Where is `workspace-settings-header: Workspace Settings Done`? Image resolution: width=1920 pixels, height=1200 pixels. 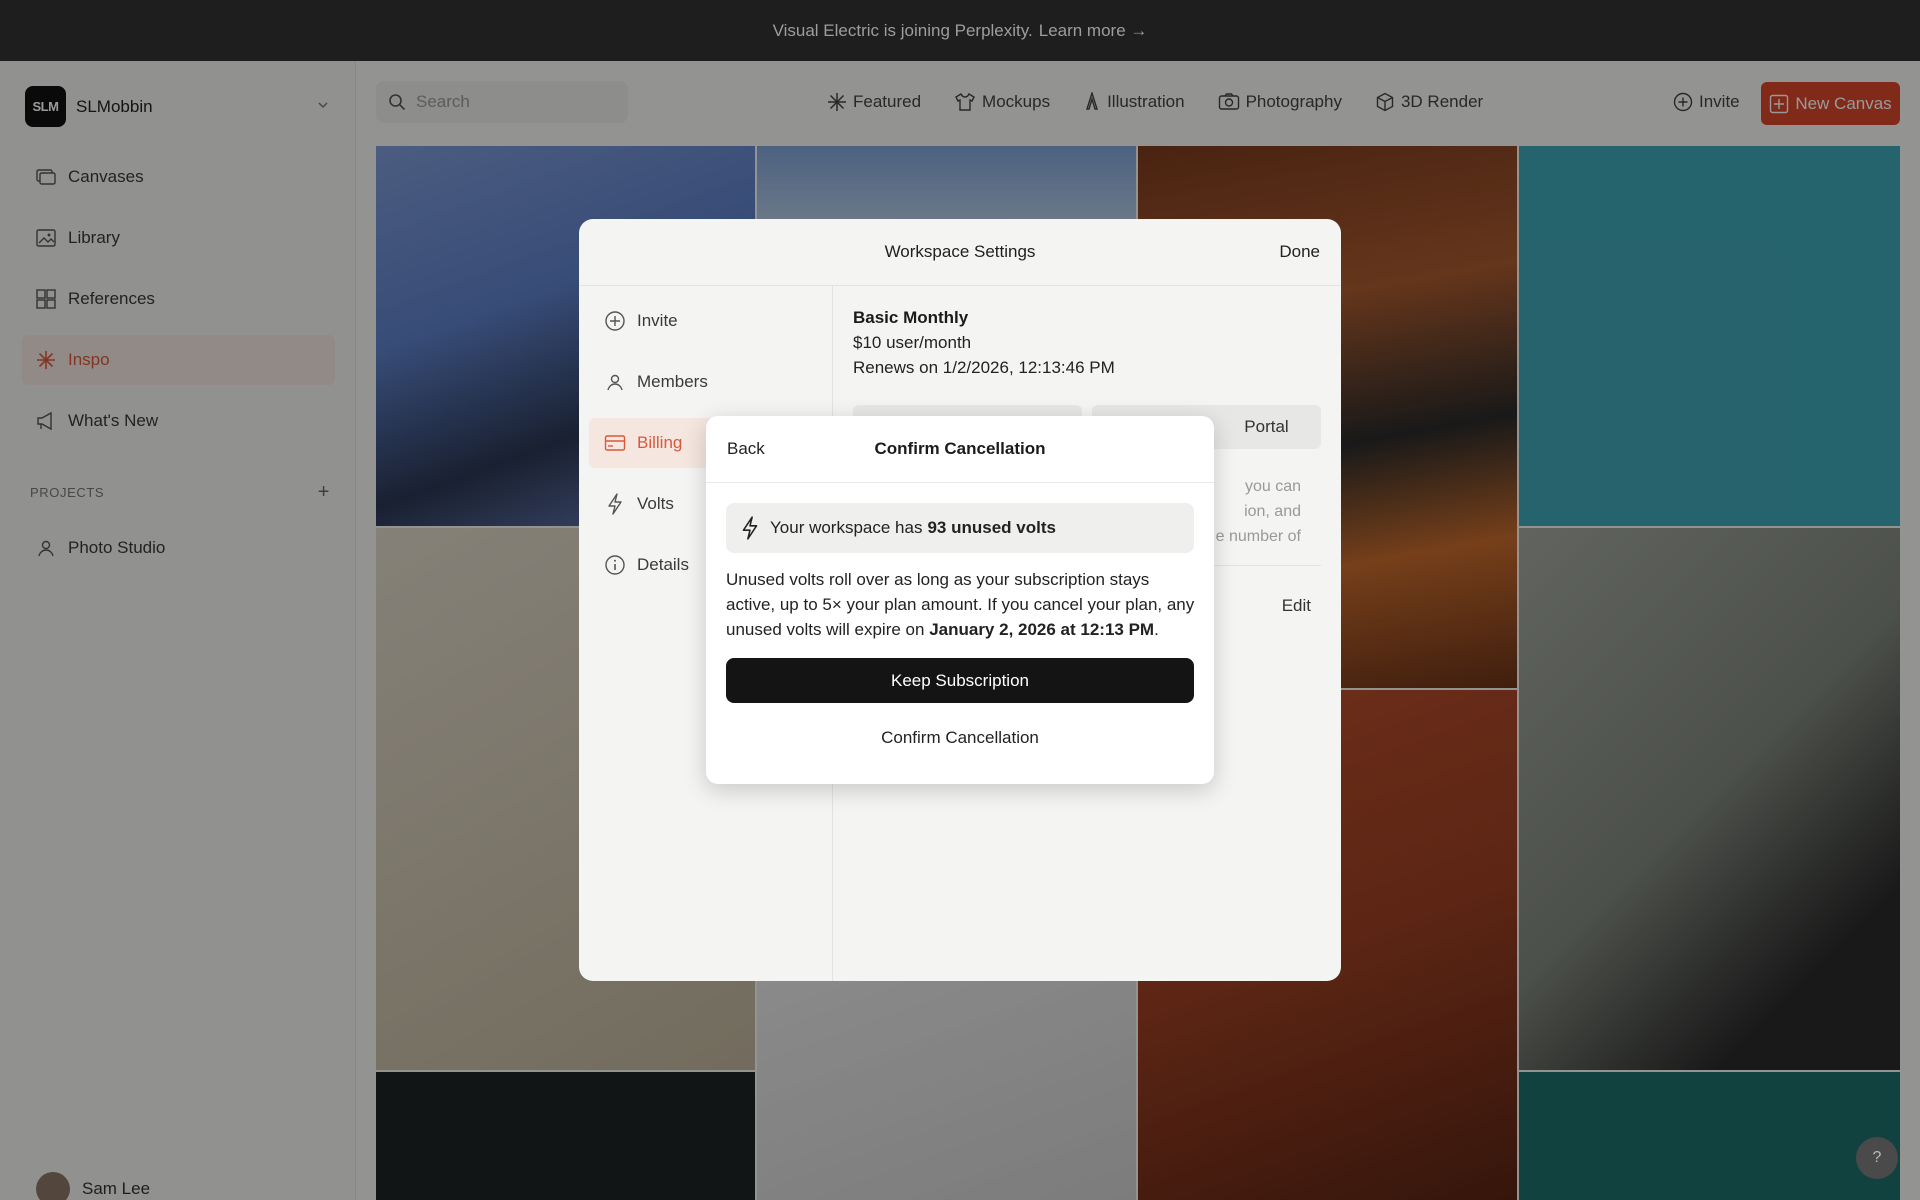
workspace-settings-header: Workspace Settings Done is located at coordinates (960, 252).